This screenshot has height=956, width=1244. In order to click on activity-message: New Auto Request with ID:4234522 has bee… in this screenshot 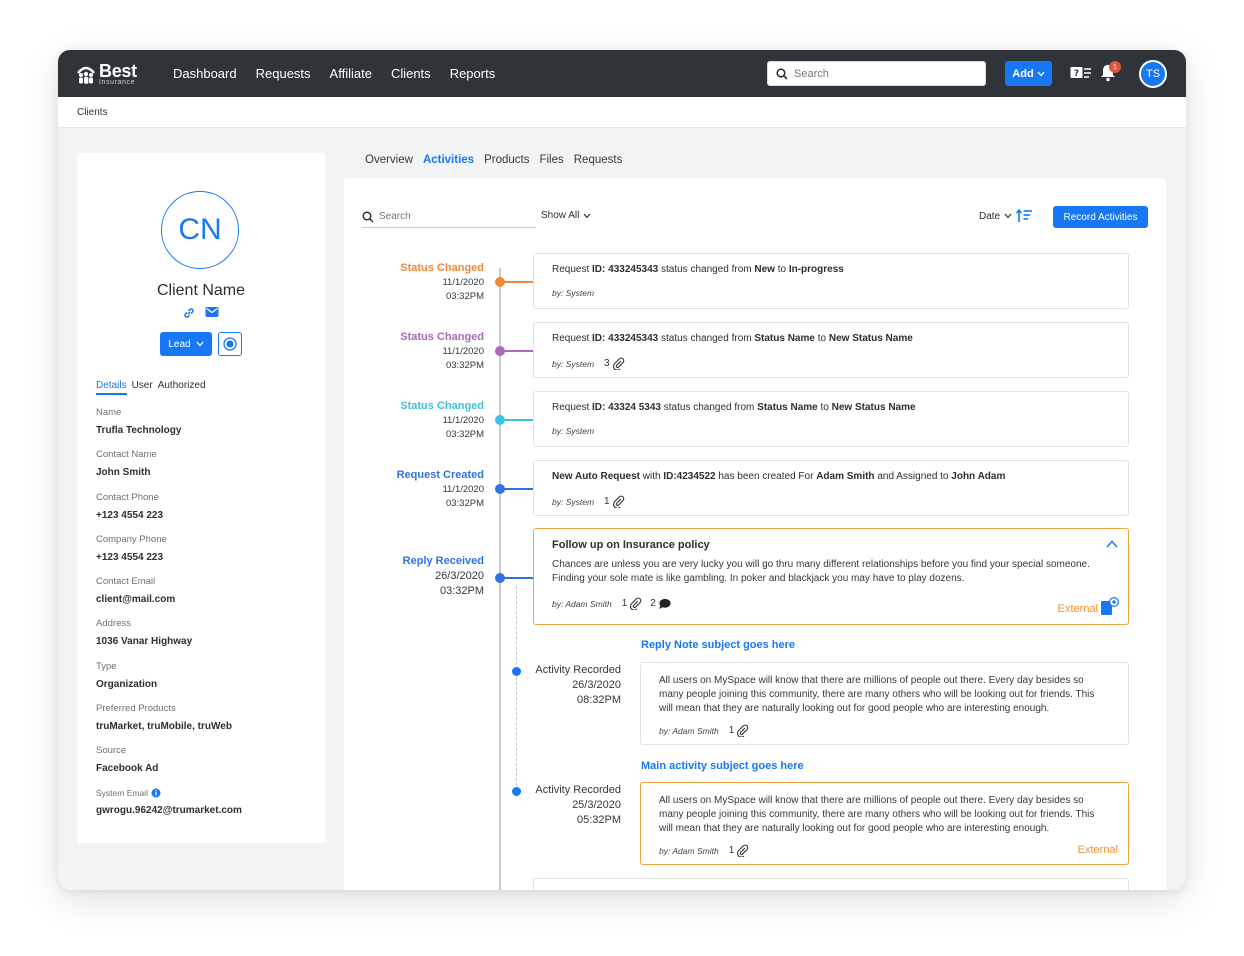, I will do `click(831, 476)`.